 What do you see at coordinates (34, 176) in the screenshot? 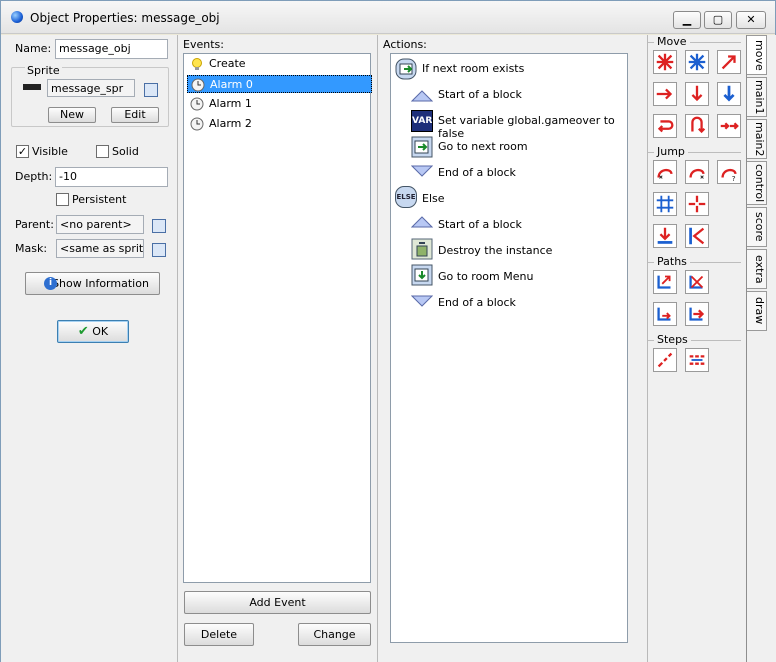
I see `depth-label: Depth:` at bounding box center [34, 176].